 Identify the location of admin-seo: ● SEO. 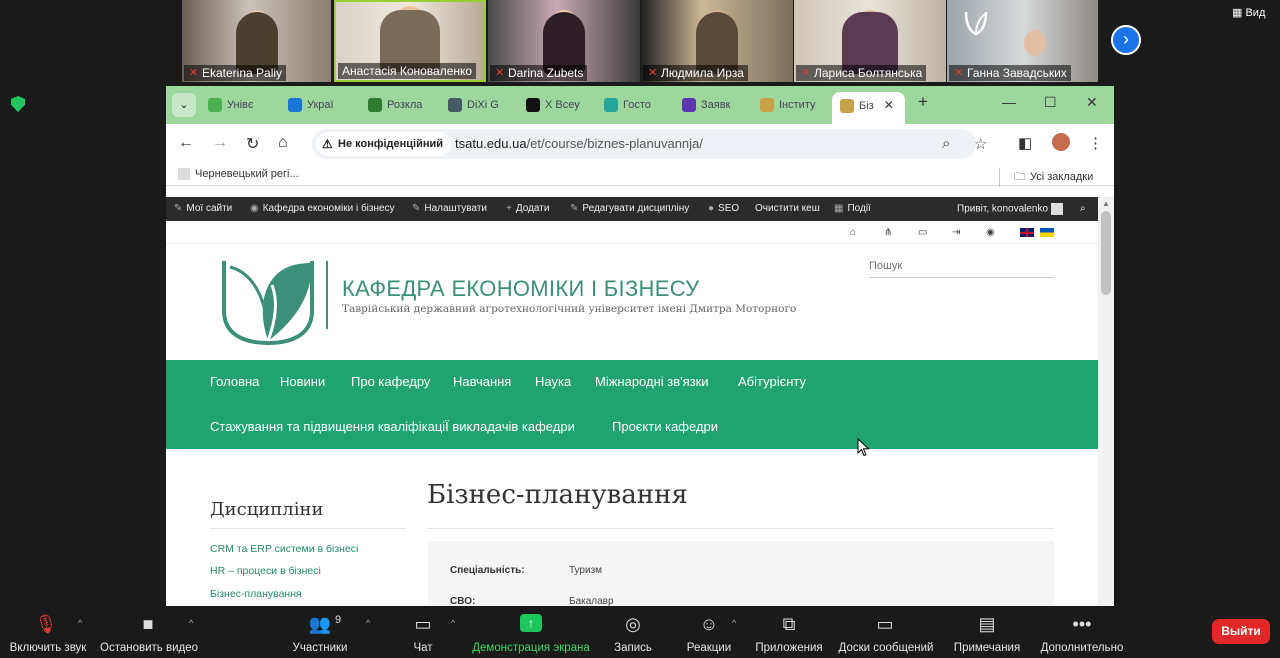
(723, 208).